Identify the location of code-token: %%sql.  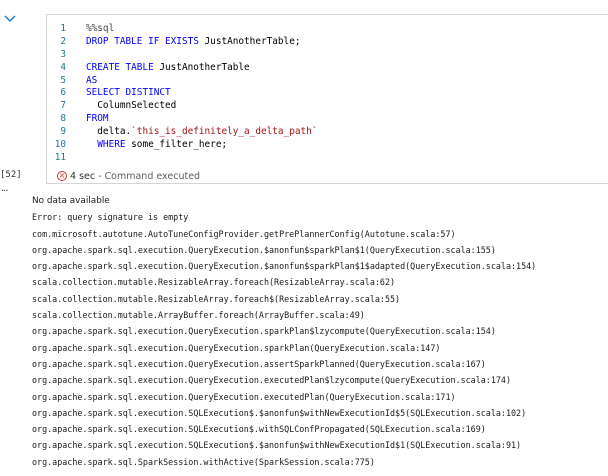
(100, 28).